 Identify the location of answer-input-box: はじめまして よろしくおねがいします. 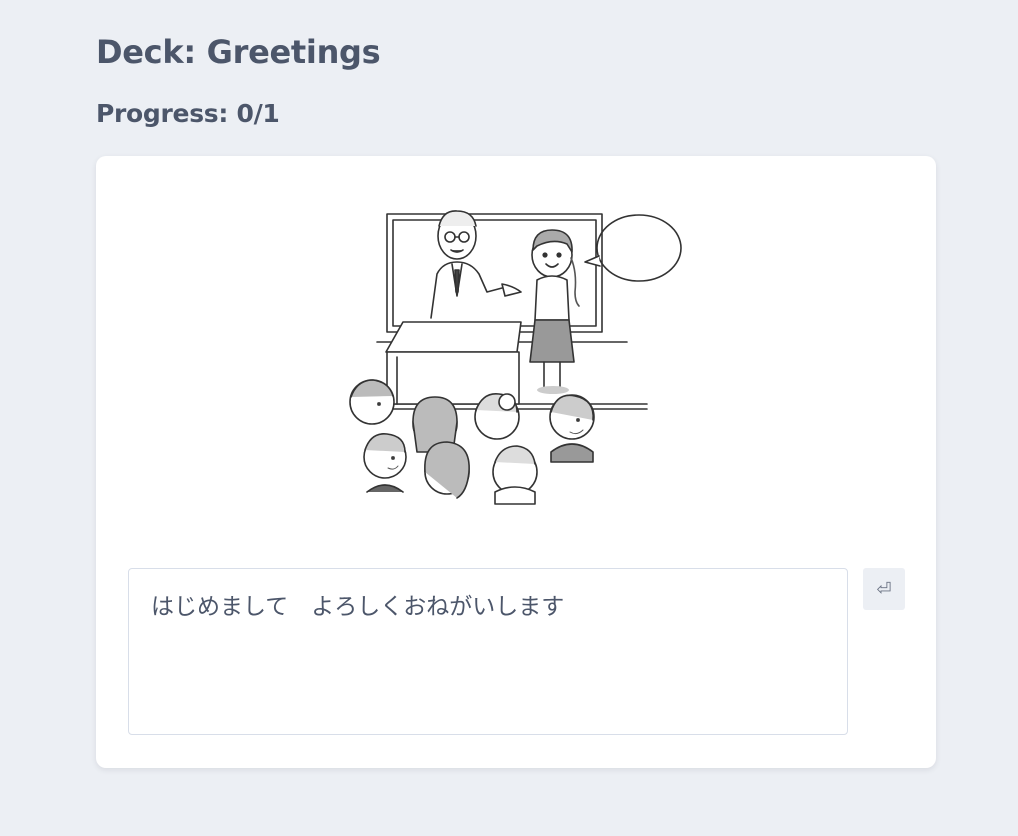
(488, 651).